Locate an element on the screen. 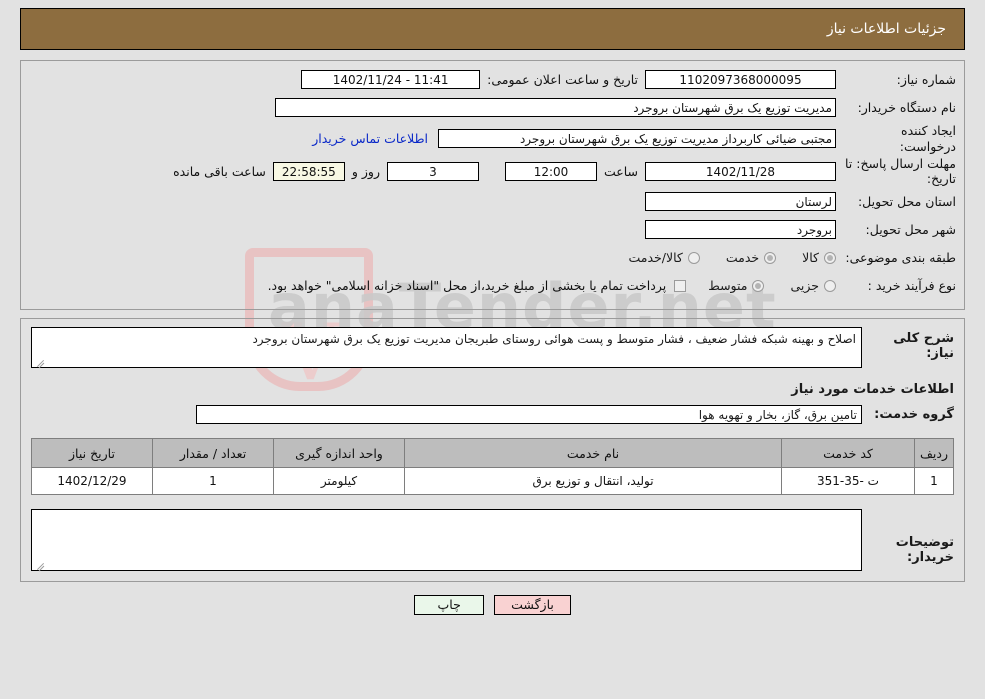  service-group-value: تامین برق، گاز، بخار و تهویه هوا is located at coordinates (529, 414).